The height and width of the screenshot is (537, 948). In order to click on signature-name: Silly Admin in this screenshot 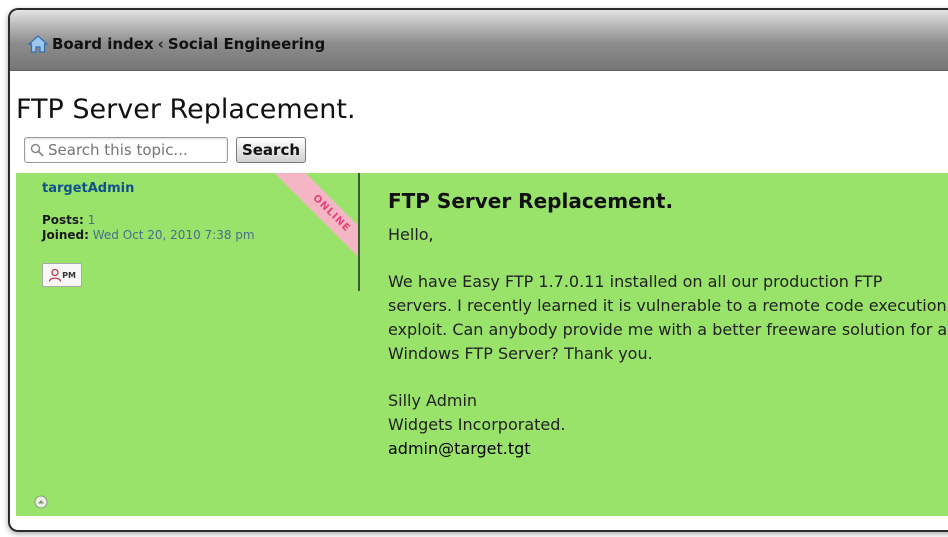, I will do `click(433, 400)`.